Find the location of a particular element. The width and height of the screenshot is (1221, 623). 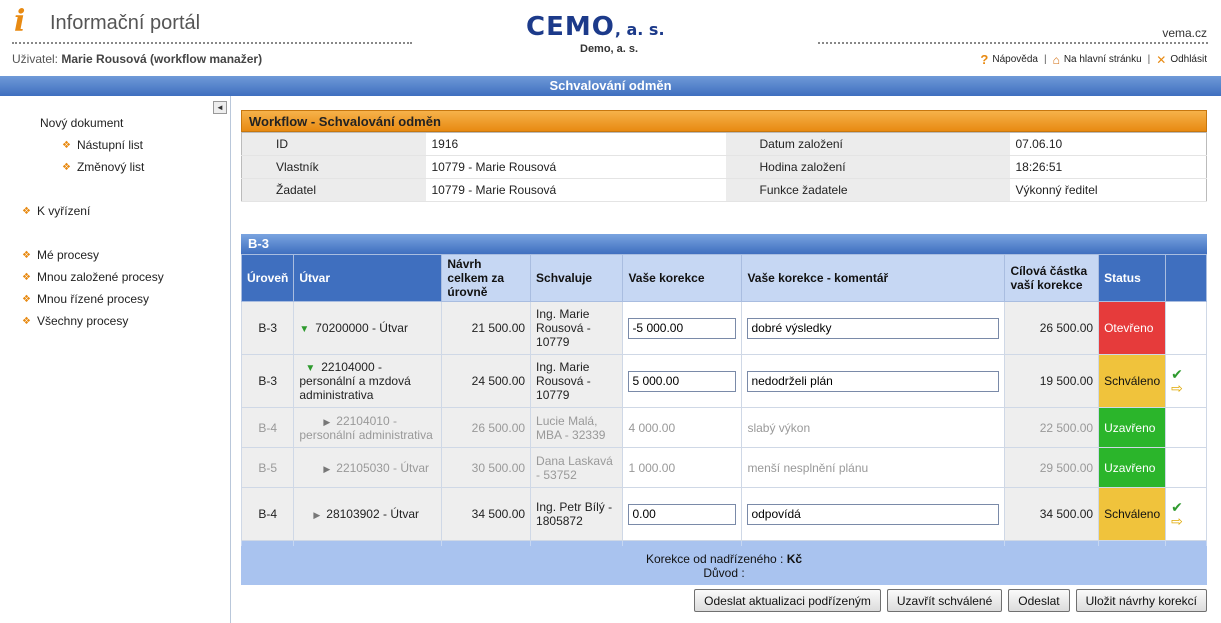

home-icon: ⌂ is located at coordinates (1056, 59).